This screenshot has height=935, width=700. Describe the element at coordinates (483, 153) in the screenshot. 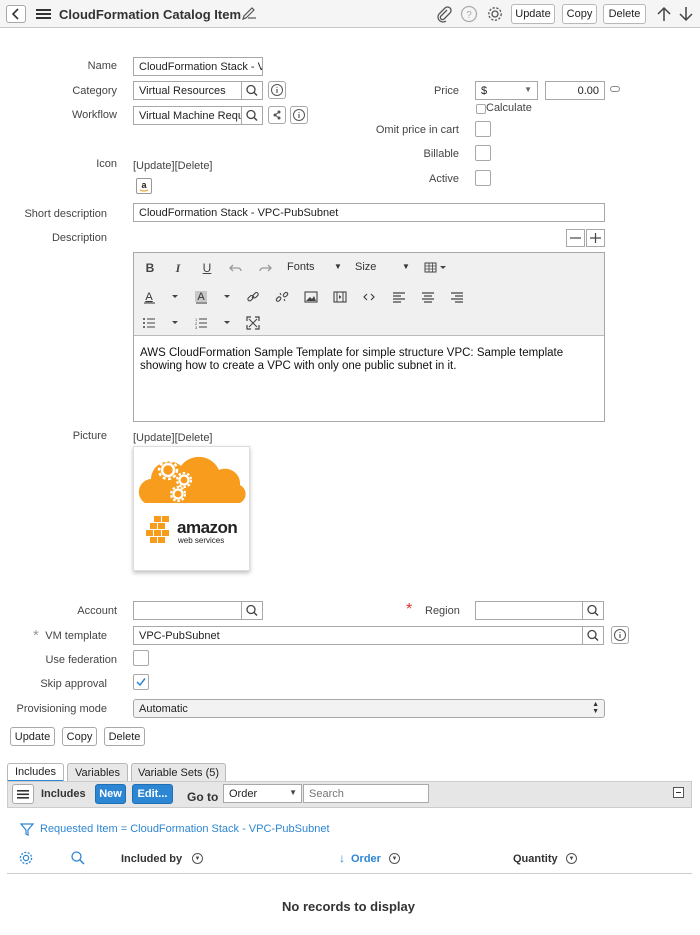

I see `billable-checkbox` at that location.